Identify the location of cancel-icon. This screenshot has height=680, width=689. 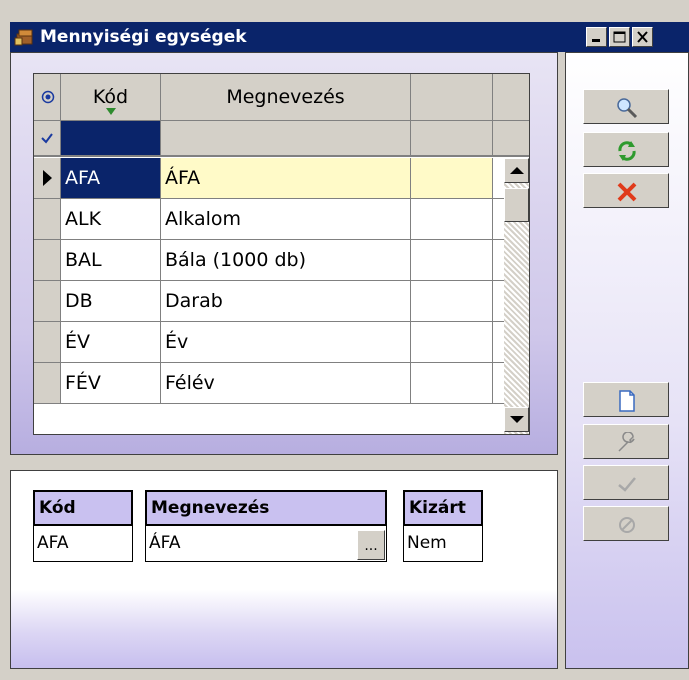
(627, 525).